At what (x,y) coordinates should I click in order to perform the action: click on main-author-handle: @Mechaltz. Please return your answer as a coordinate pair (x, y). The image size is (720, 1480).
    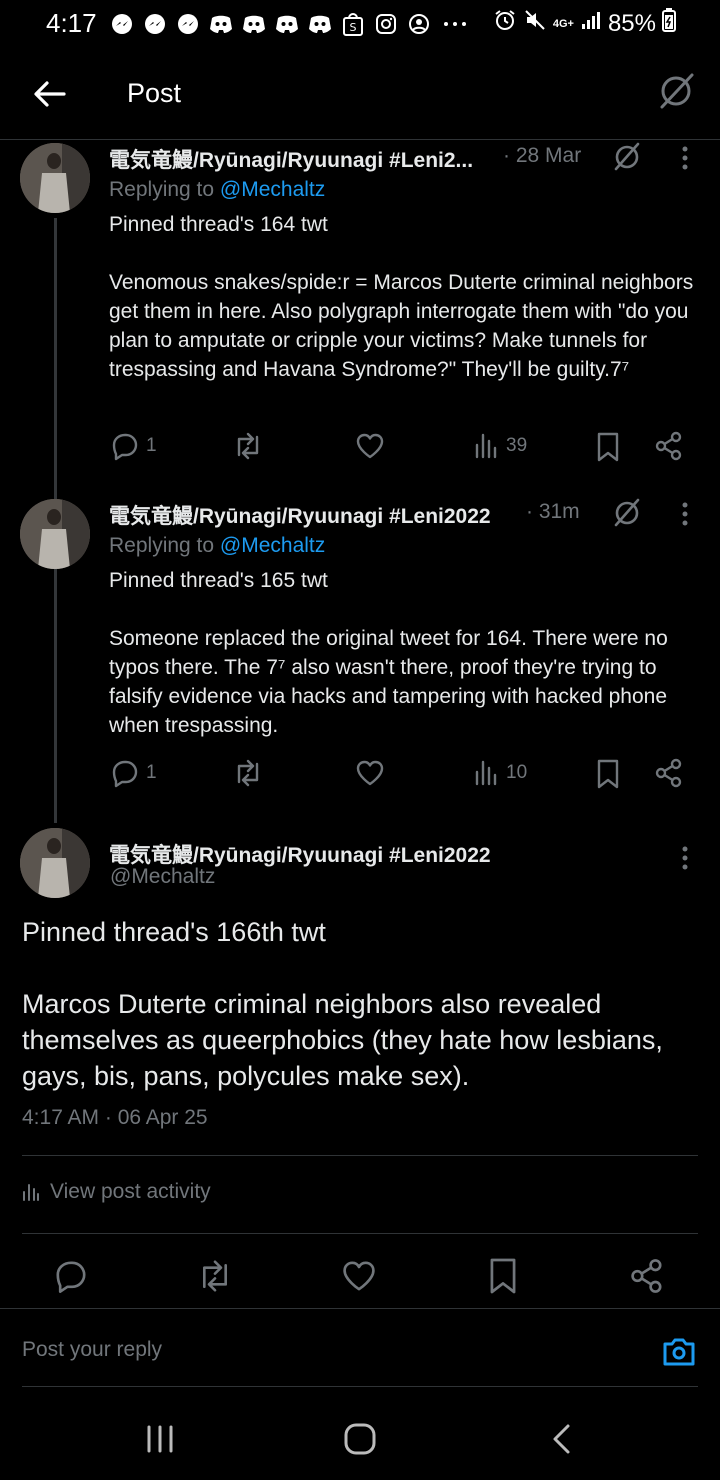
    Looking at the image, I should click on (162, 877).